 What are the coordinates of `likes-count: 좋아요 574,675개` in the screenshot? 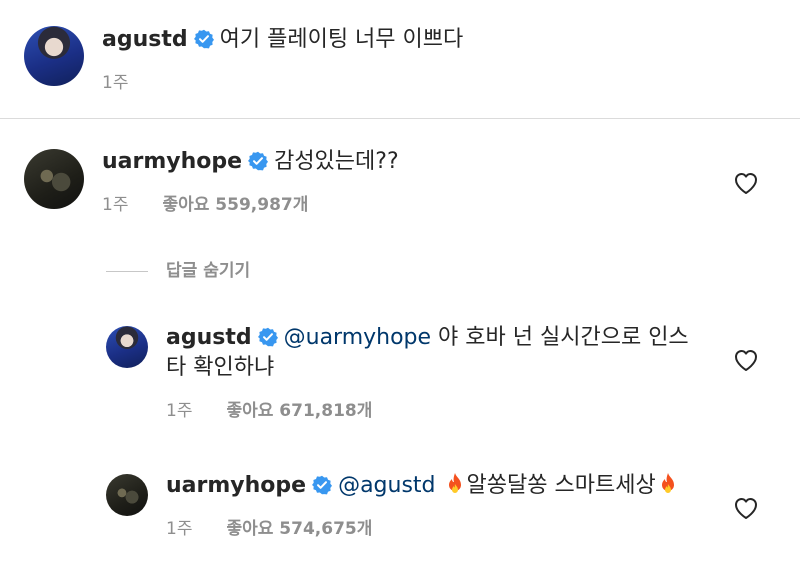 It's located at (299, 529).